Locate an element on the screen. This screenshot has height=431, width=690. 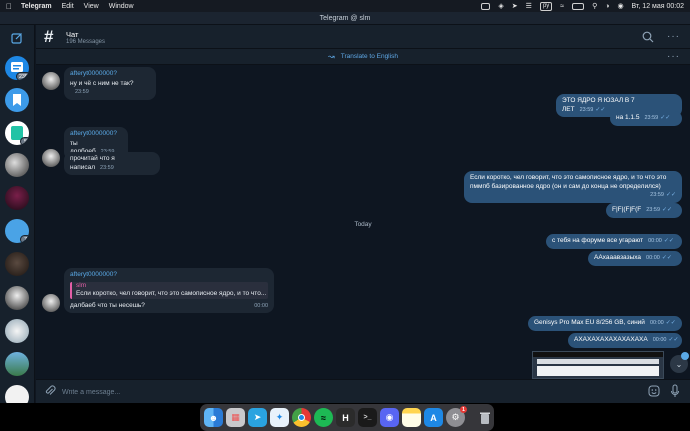
control-center-icon: ◑ is located at coordinates (607, 6).